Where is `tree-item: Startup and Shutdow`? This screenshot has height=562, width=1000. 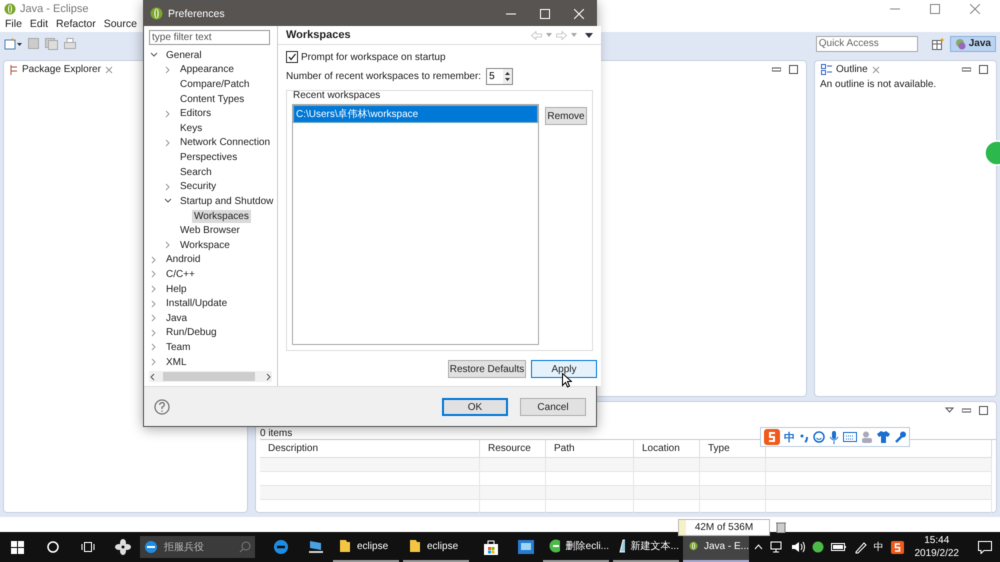 tree-item: Startup and Shutdow is located at coordinates (227, 201).